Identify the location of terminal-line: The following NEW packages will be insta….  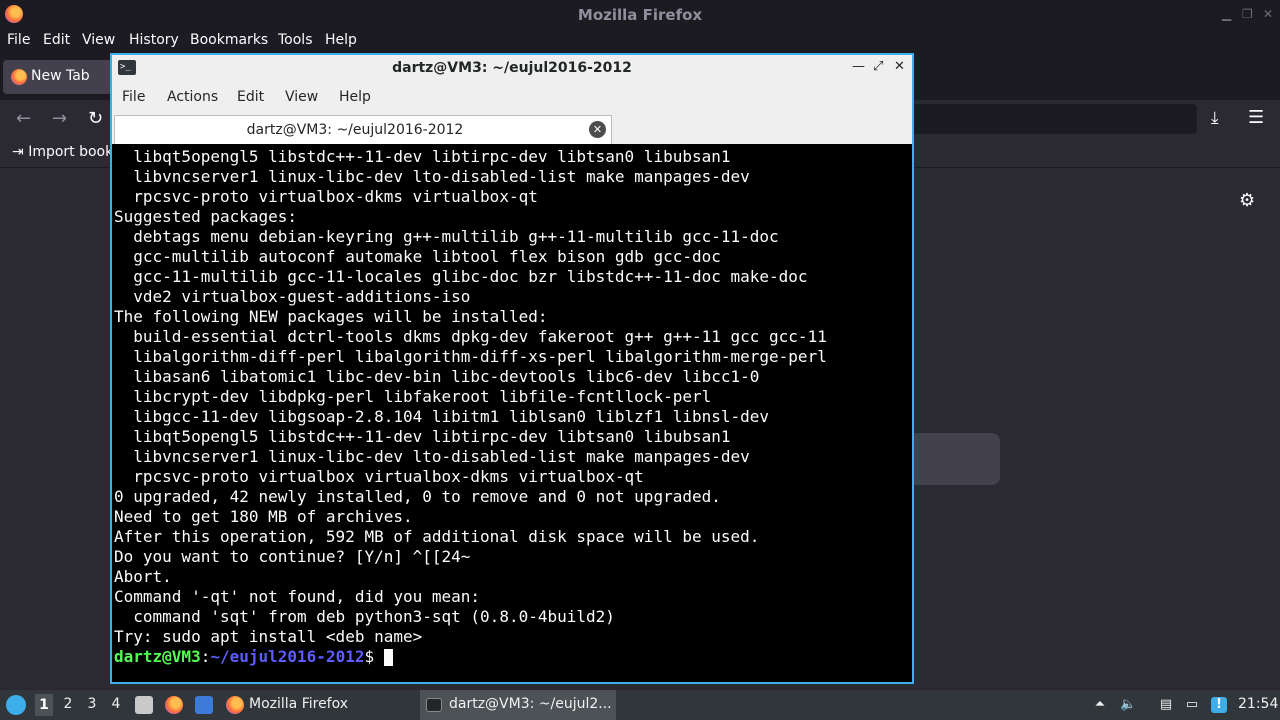
(331, 316).